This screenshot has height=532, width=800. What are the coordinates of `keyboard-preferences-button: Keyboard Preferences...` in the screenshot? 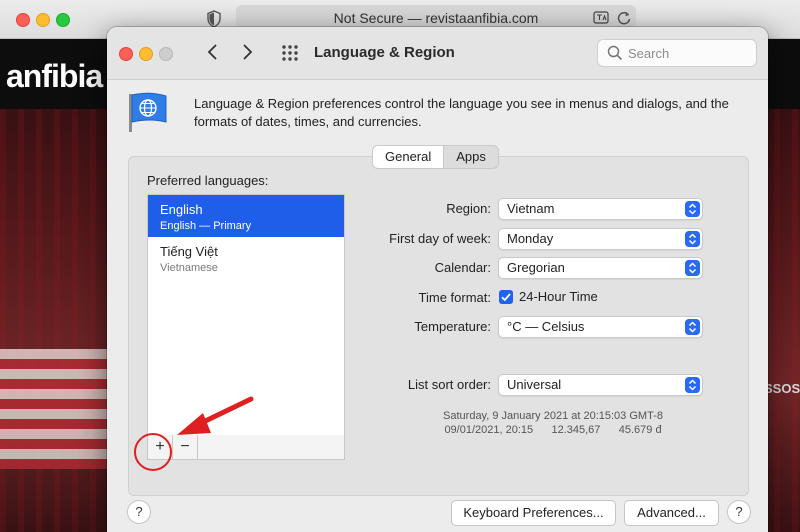 It's located at (533, 513).